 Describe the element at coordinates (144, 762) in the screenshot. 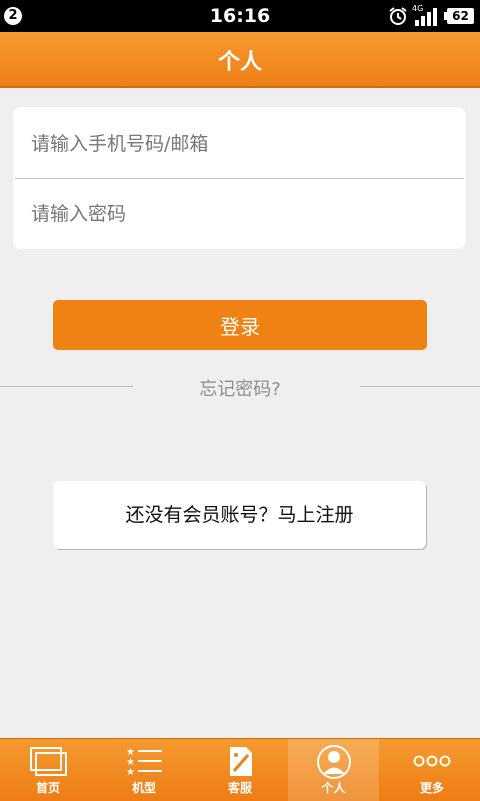

I see `list-icon: ★ ★ ★` at that location.